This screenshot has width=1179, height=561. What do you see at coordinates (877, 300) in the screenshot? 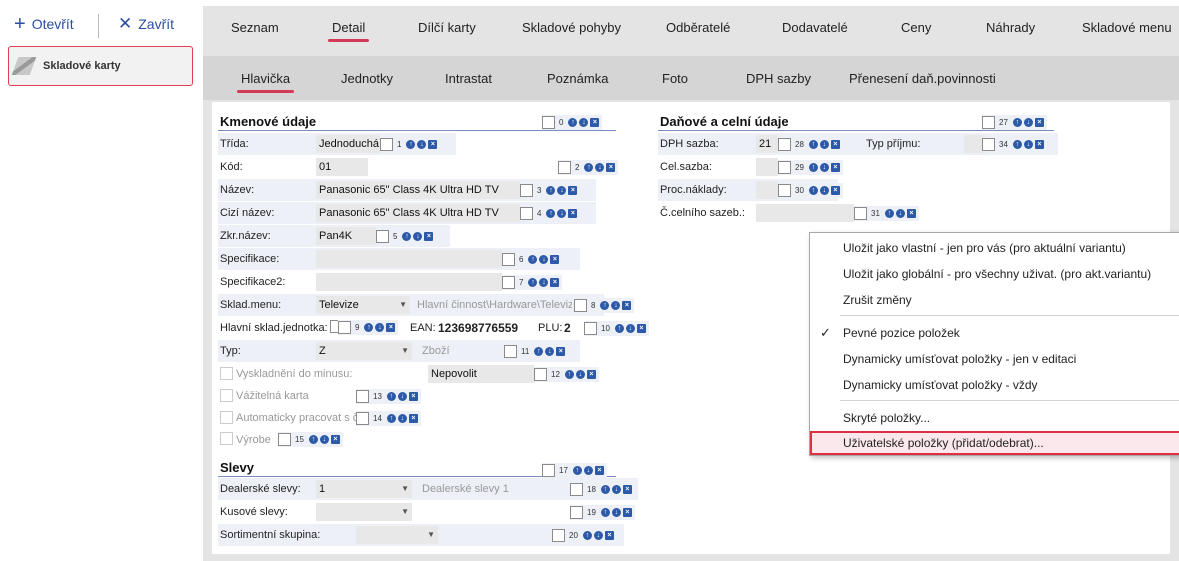
I see `menu-item-cancel-changes: Zrušit změny` at bounding box center [877, 300].